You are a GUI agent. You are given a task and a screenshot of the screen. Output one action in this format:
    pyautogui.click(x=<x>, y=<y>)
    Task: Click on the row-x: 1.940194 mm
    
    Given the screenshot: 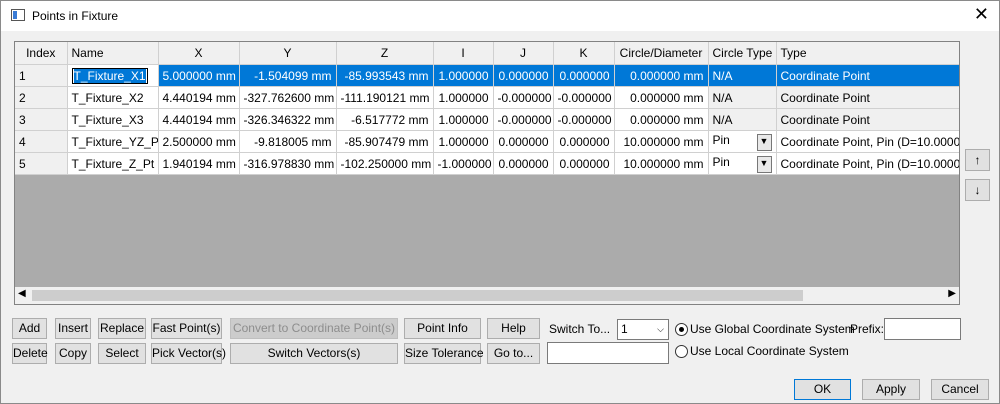 What is the action you would take?
    pyautogui.click(x=199, y=163)
    